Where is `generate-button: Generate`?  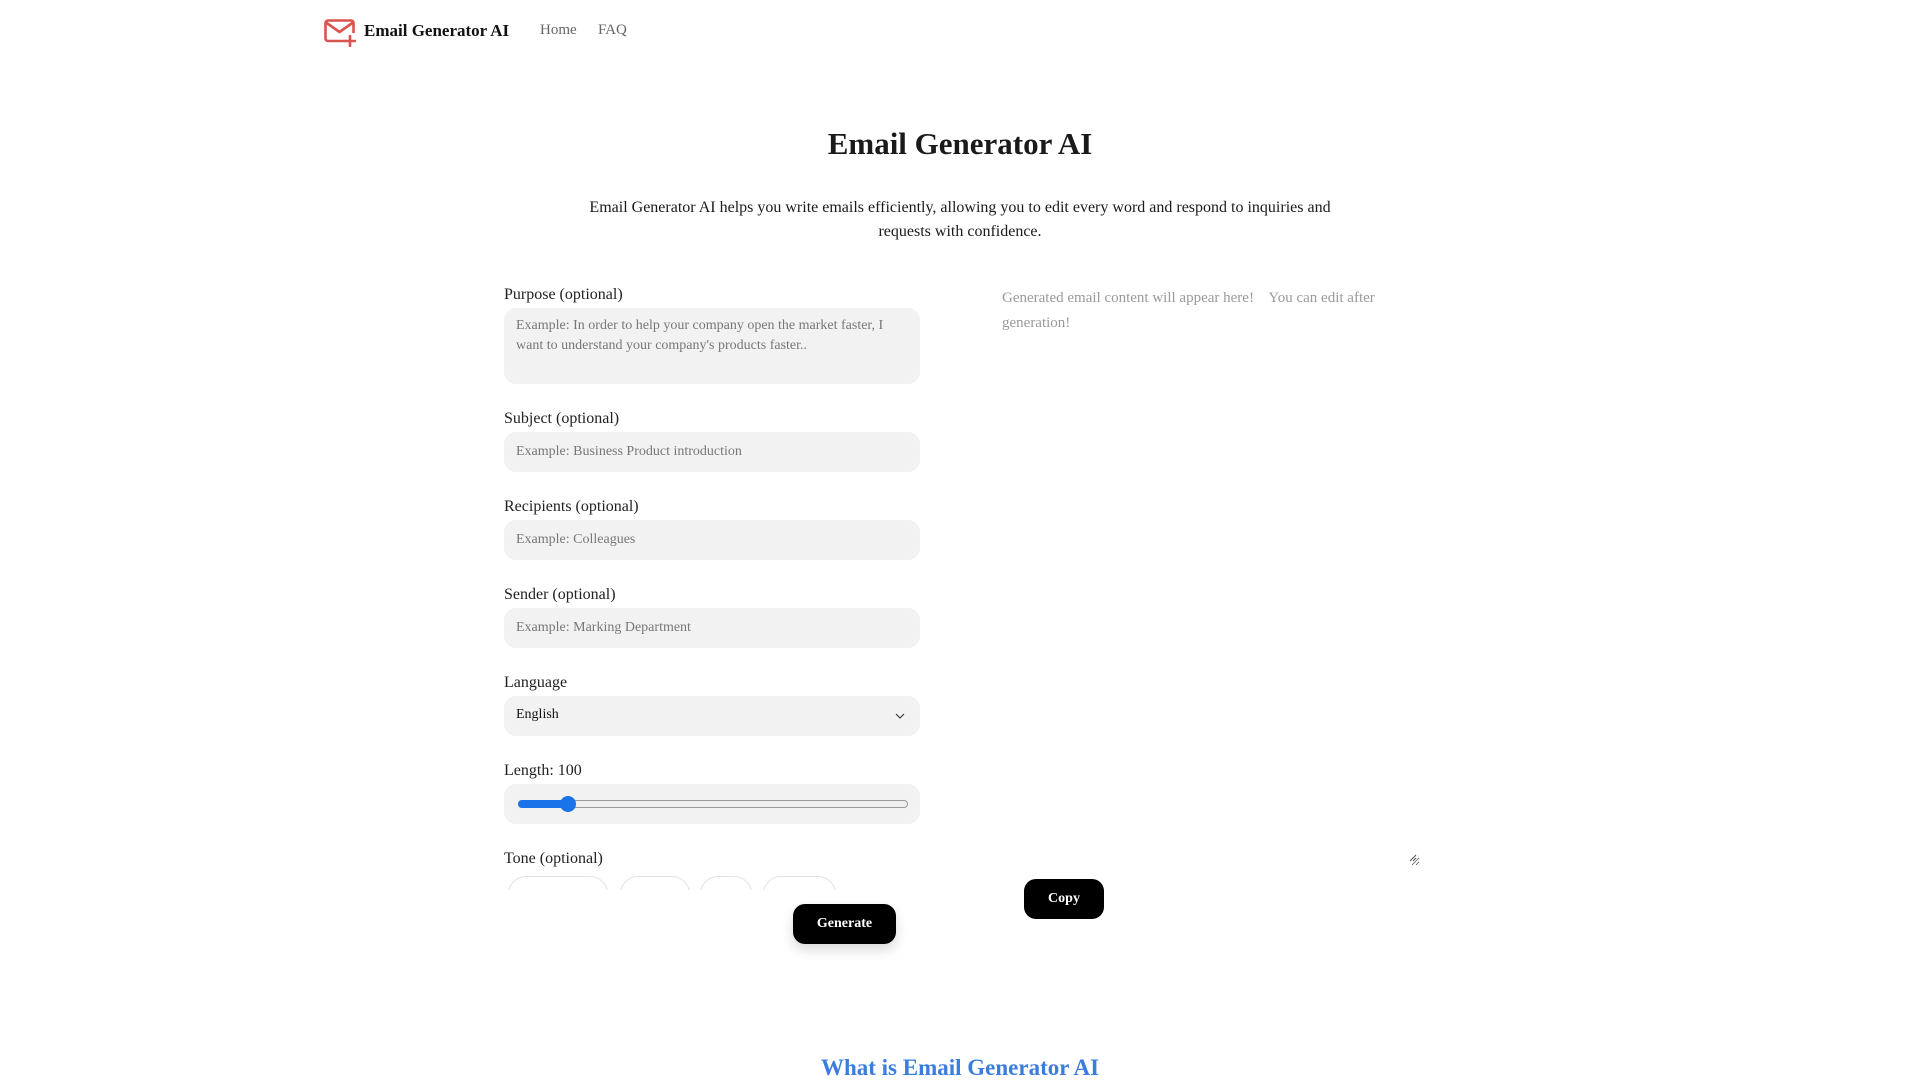
generate-button: Generate is located at coordinates (844, 924).